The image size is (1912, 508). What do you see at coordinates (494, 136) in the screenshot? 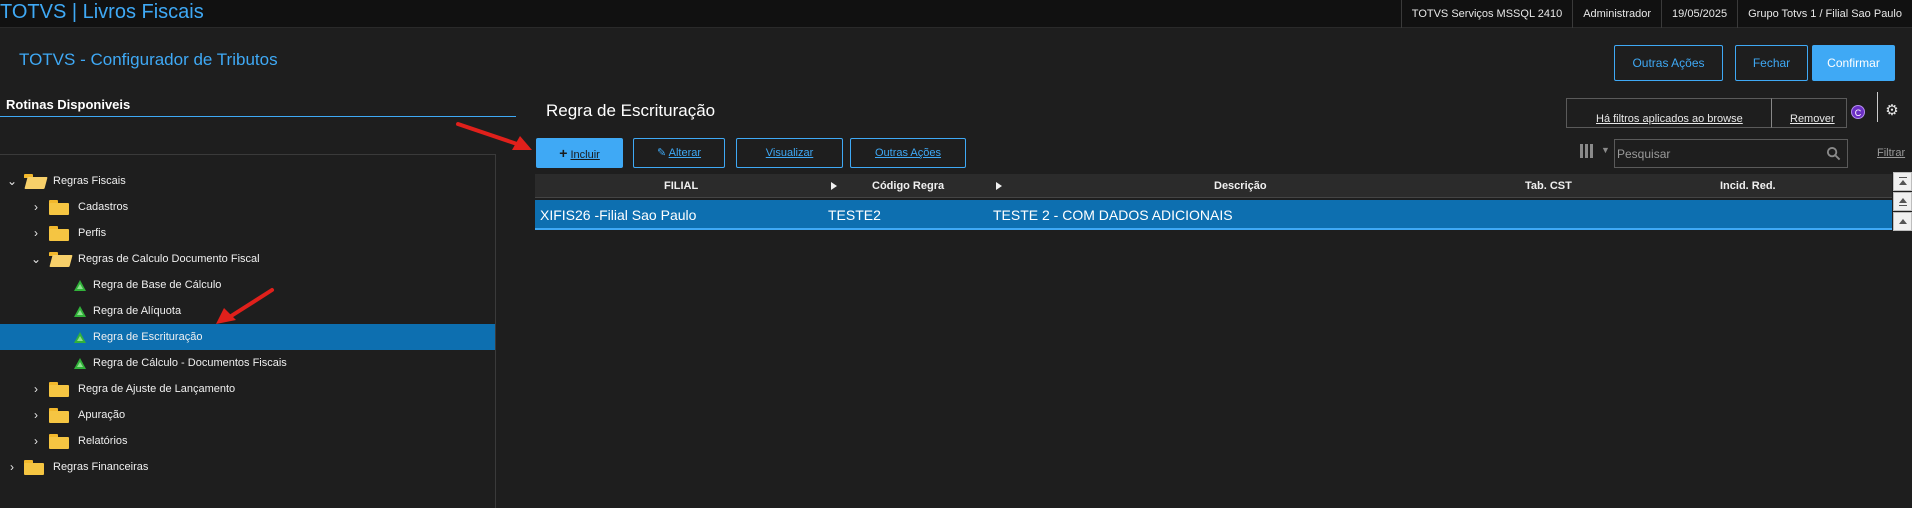
I see `annotation-arrow-icon` at bounding box center [494, 136].